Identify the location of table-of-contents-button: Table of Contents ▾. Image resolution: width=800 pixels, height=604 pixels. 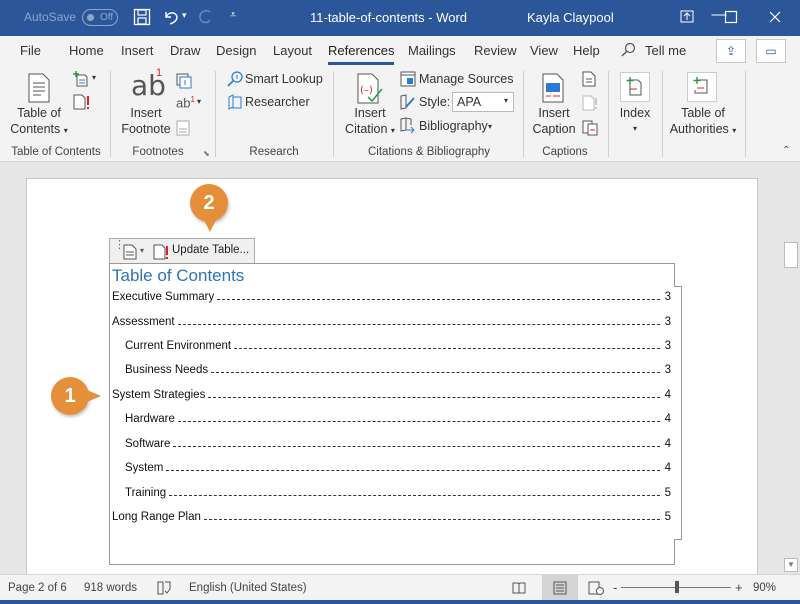
(39, 122).